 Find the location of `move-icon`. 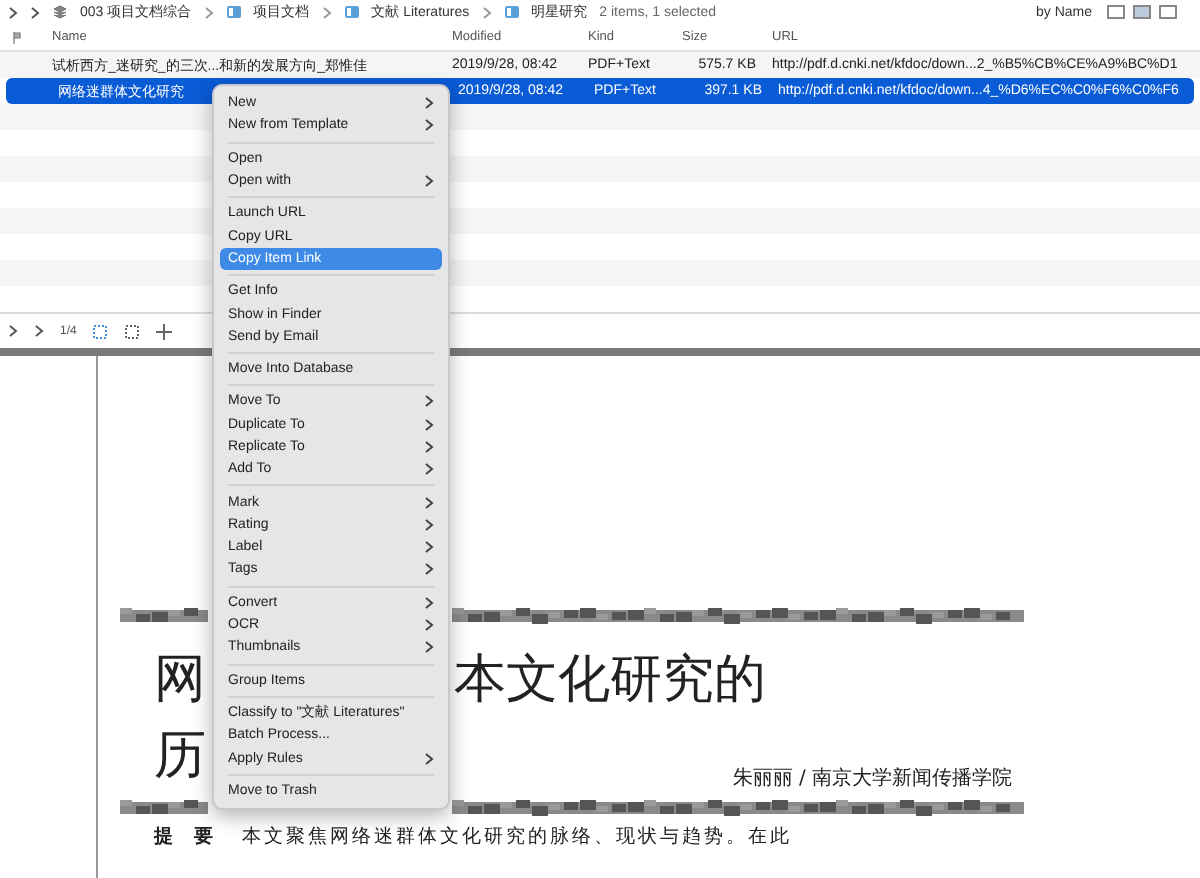

move-icon is located at coordinates (164, 331).